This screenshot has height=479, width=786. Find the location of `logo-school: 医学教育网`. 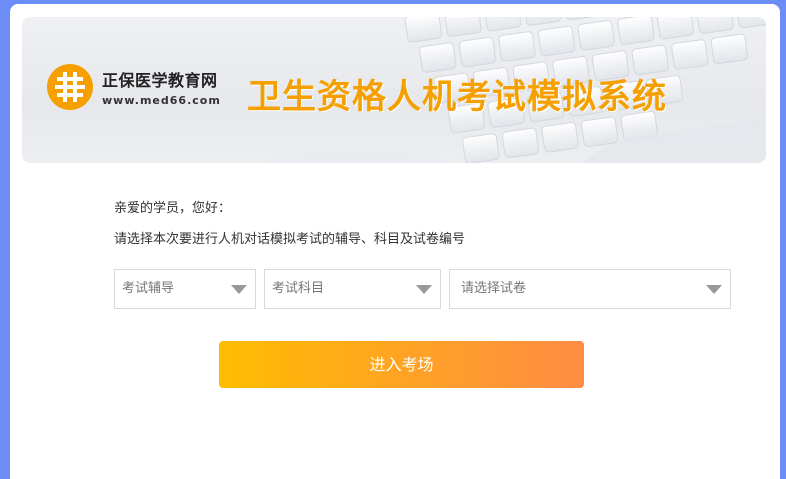

logo-school: 医学教育网 is located at coordinates (176, 80).